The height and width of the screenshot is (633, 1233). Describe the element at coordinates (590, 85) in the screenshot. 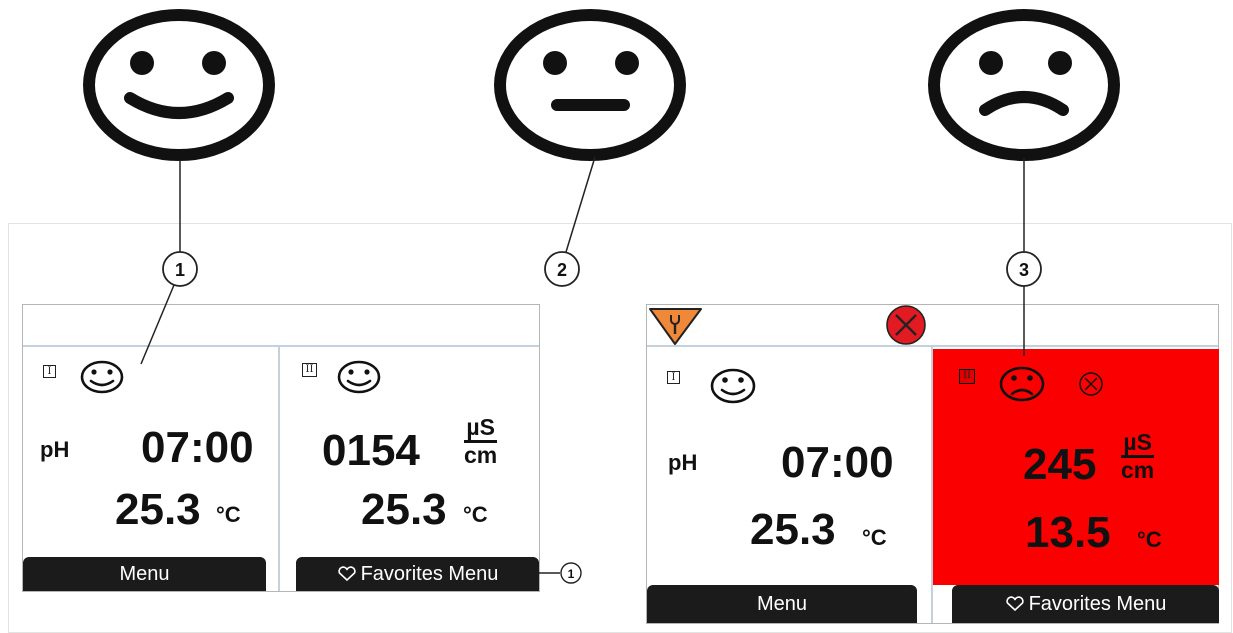

I see `neutral-face-icon` at that location.